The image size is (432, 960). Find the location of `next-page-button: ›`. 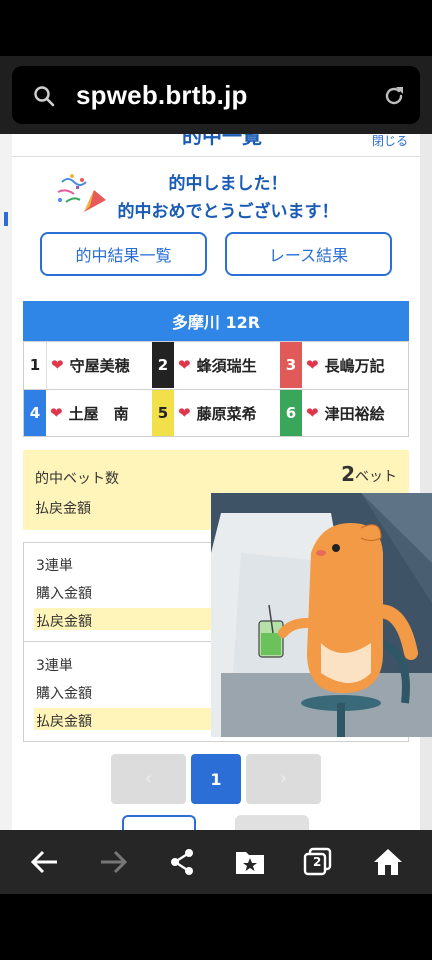

next-page-button: › is located at coordinates (283, 779).